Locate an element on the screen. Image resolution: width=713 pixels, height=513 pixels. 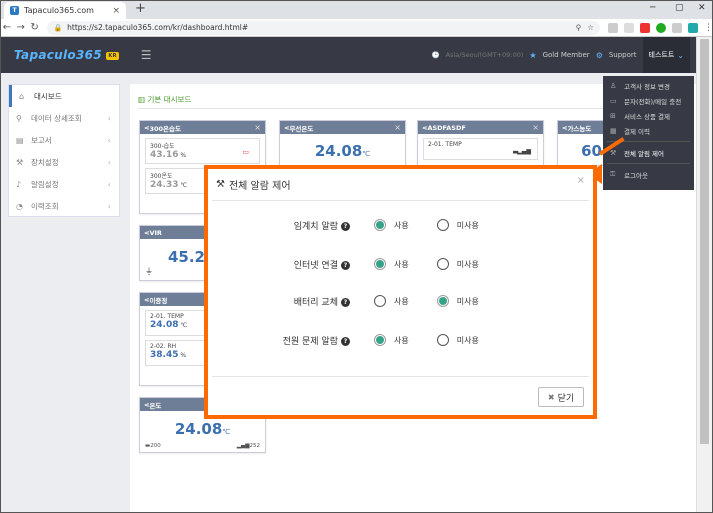
back-icon: ← is located at coordinates (7, 27).